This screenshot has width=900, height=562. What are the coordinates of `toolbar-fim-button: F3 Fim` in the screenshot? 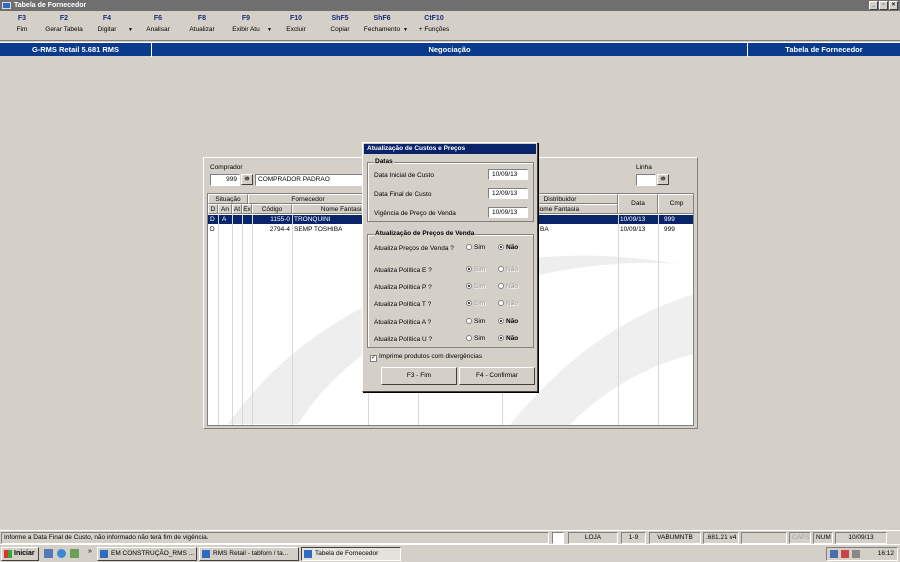 It's located at (22, 24).